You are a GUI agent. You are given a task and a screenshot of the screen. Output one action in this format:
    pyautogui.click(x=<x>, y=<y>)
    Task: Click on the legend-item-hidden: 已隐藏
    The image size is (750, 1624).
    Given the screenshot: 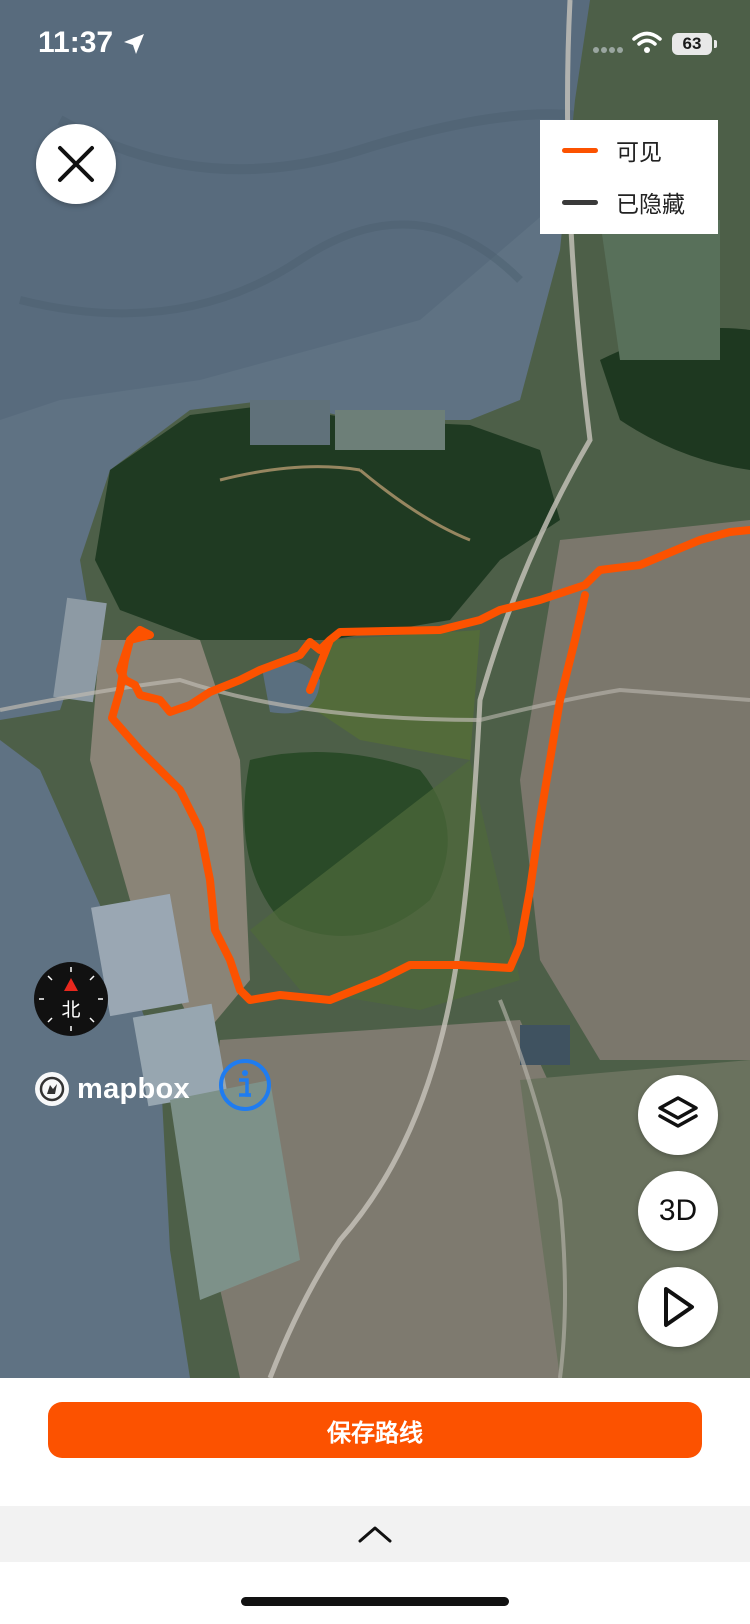 What is the action you would take?
    pyautogui.click(x=623, y=202)
    